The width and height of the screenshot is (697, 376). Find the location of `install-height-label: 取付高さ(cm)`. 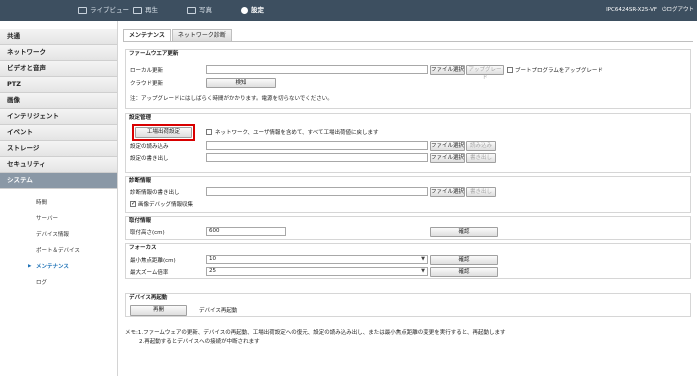

install-height-label: 取付高さ(cm) is located at coordinates (147, 233).